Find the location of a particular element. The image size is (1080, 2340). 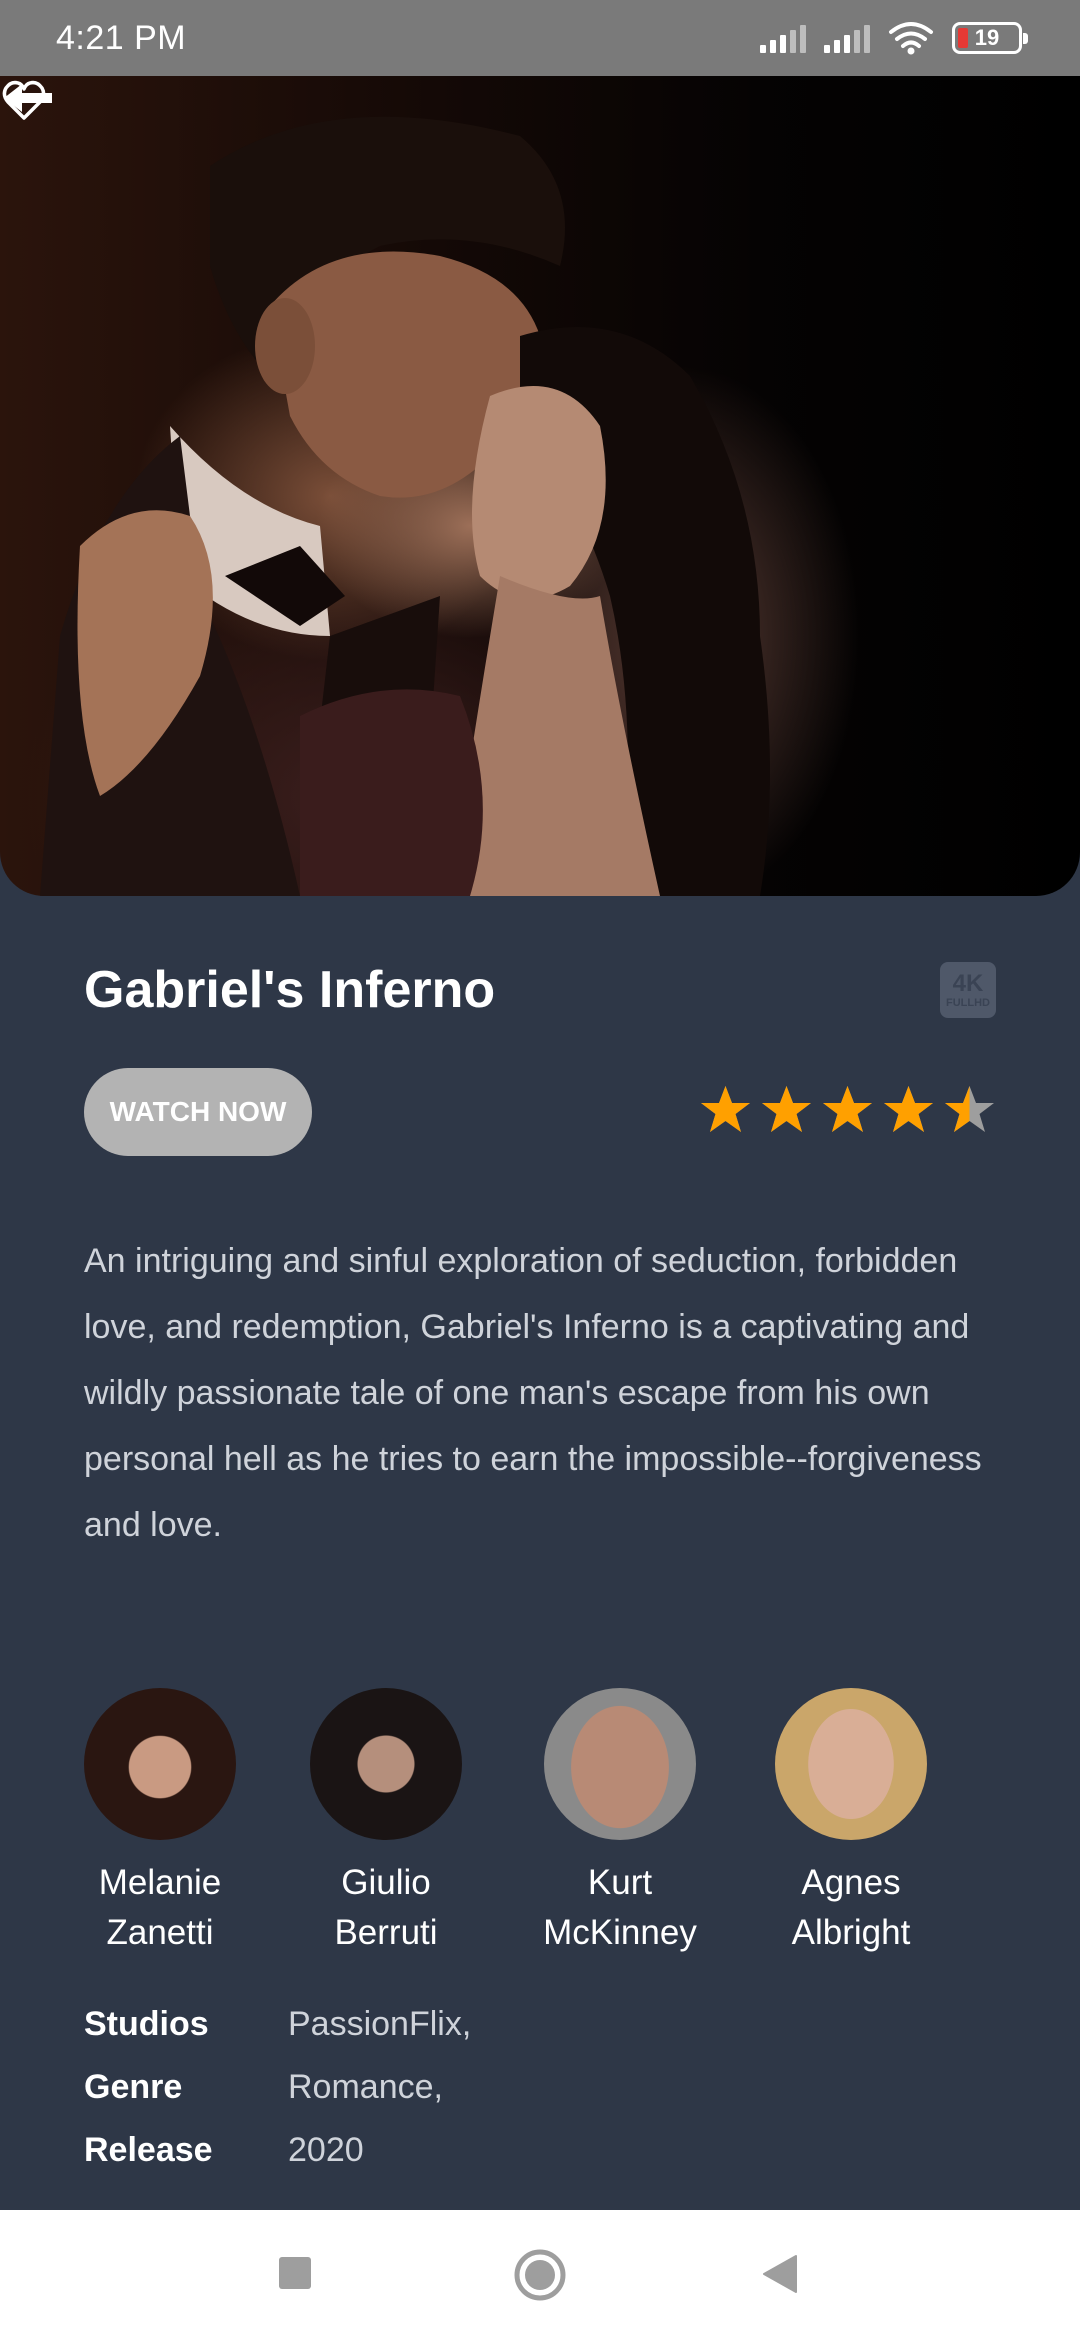

star-rating is located at coordinates (847, 1110).